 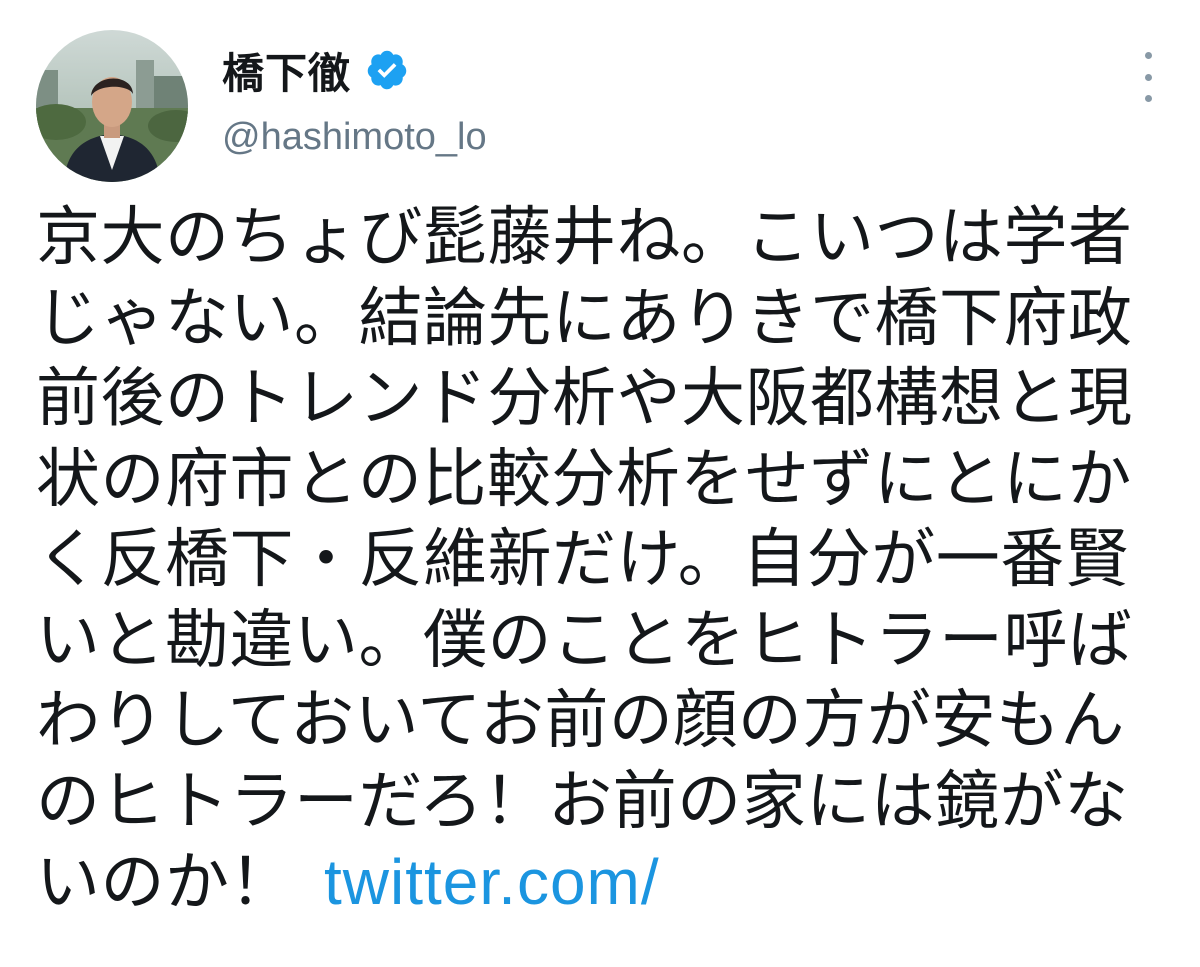 What do you see at coordinates (580, 721) in the screenshot?
I see `tweet-text-line: わりしておいてお前の顔の方が安もん` at bounding box center [580, 721].